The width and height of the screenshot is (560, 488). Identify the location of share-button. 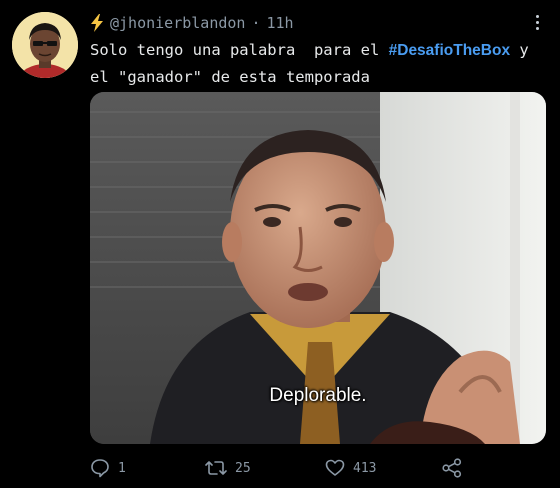
(452, 468).